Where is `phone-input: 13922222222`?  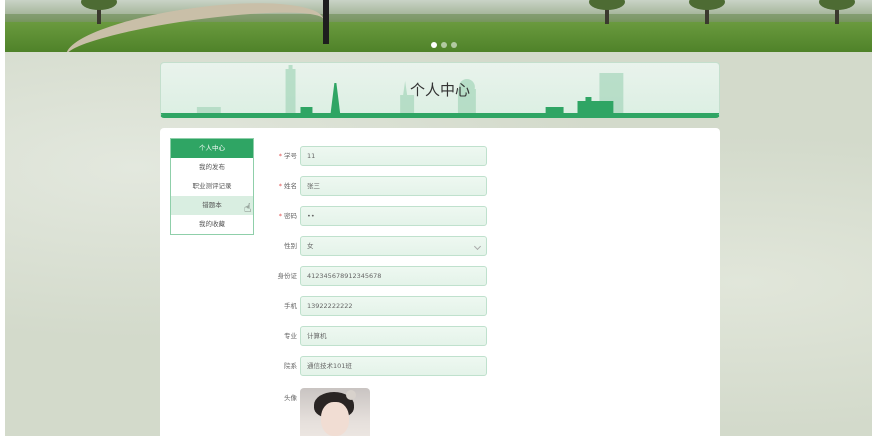
phone-input: 13922222222 is located at coordinates (393, 306).